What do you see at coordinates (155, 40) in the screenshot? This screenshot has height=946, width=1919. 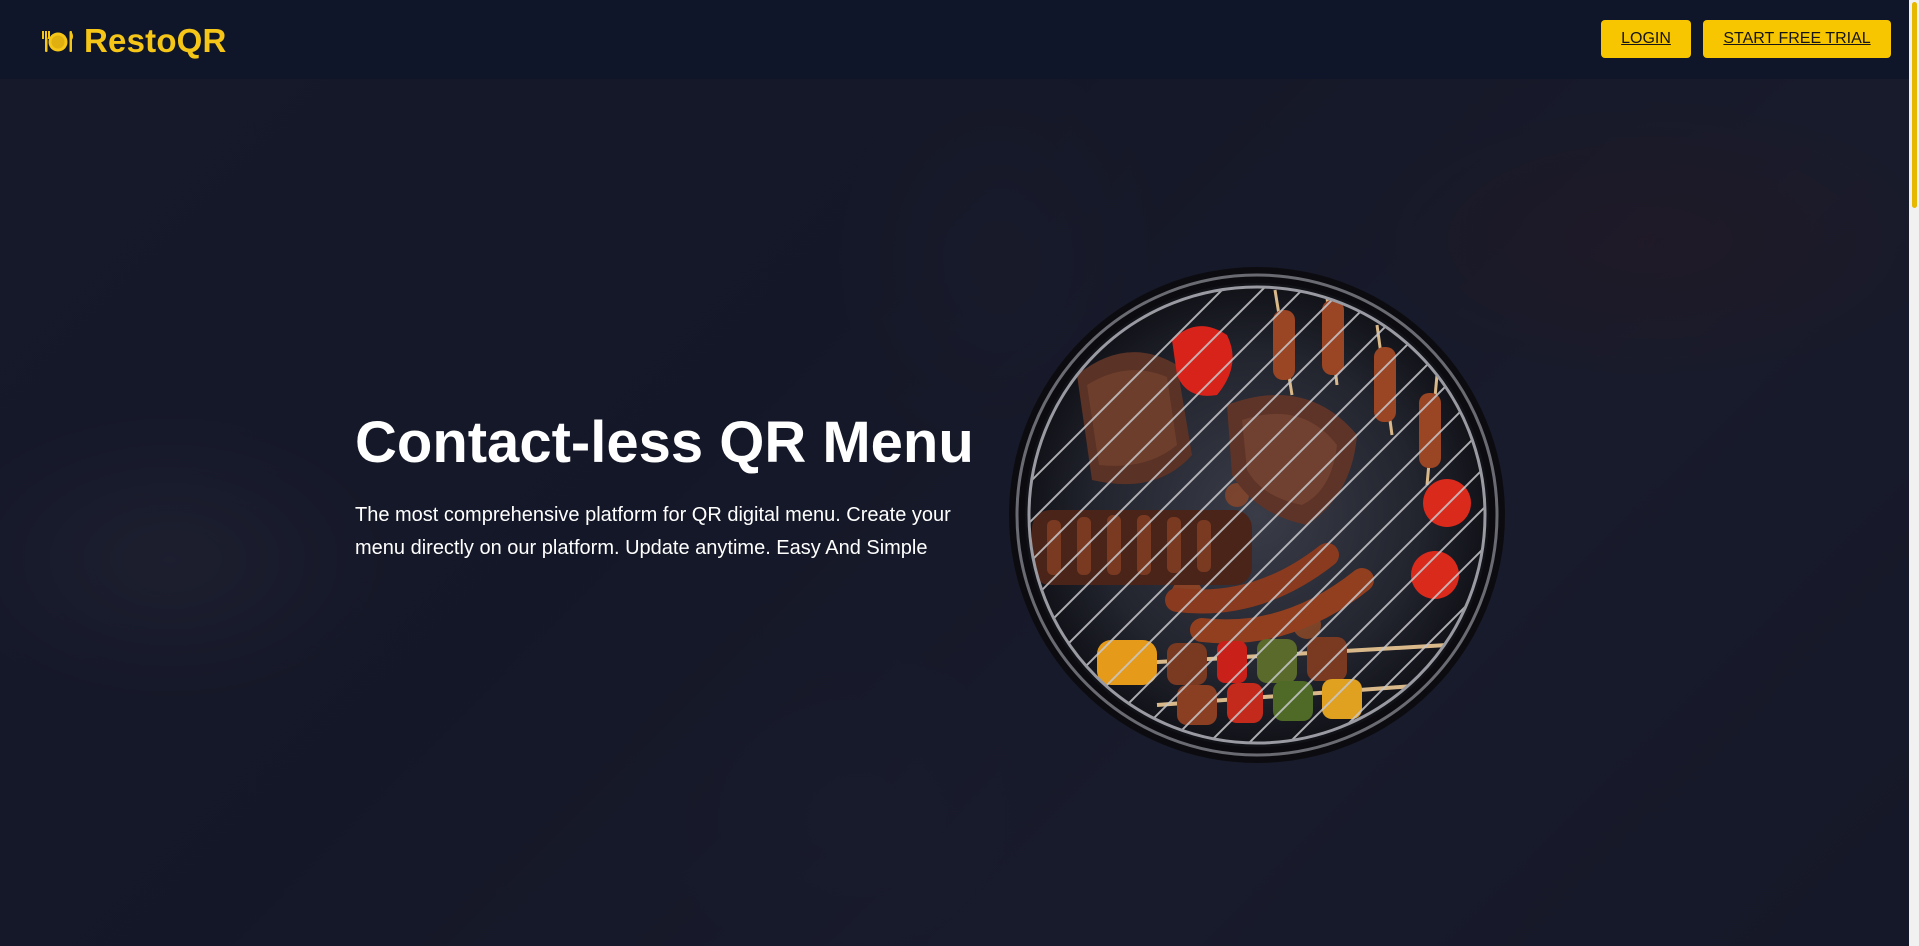 I see `brand-name: RestoQR` at bounding box center [155, 40].